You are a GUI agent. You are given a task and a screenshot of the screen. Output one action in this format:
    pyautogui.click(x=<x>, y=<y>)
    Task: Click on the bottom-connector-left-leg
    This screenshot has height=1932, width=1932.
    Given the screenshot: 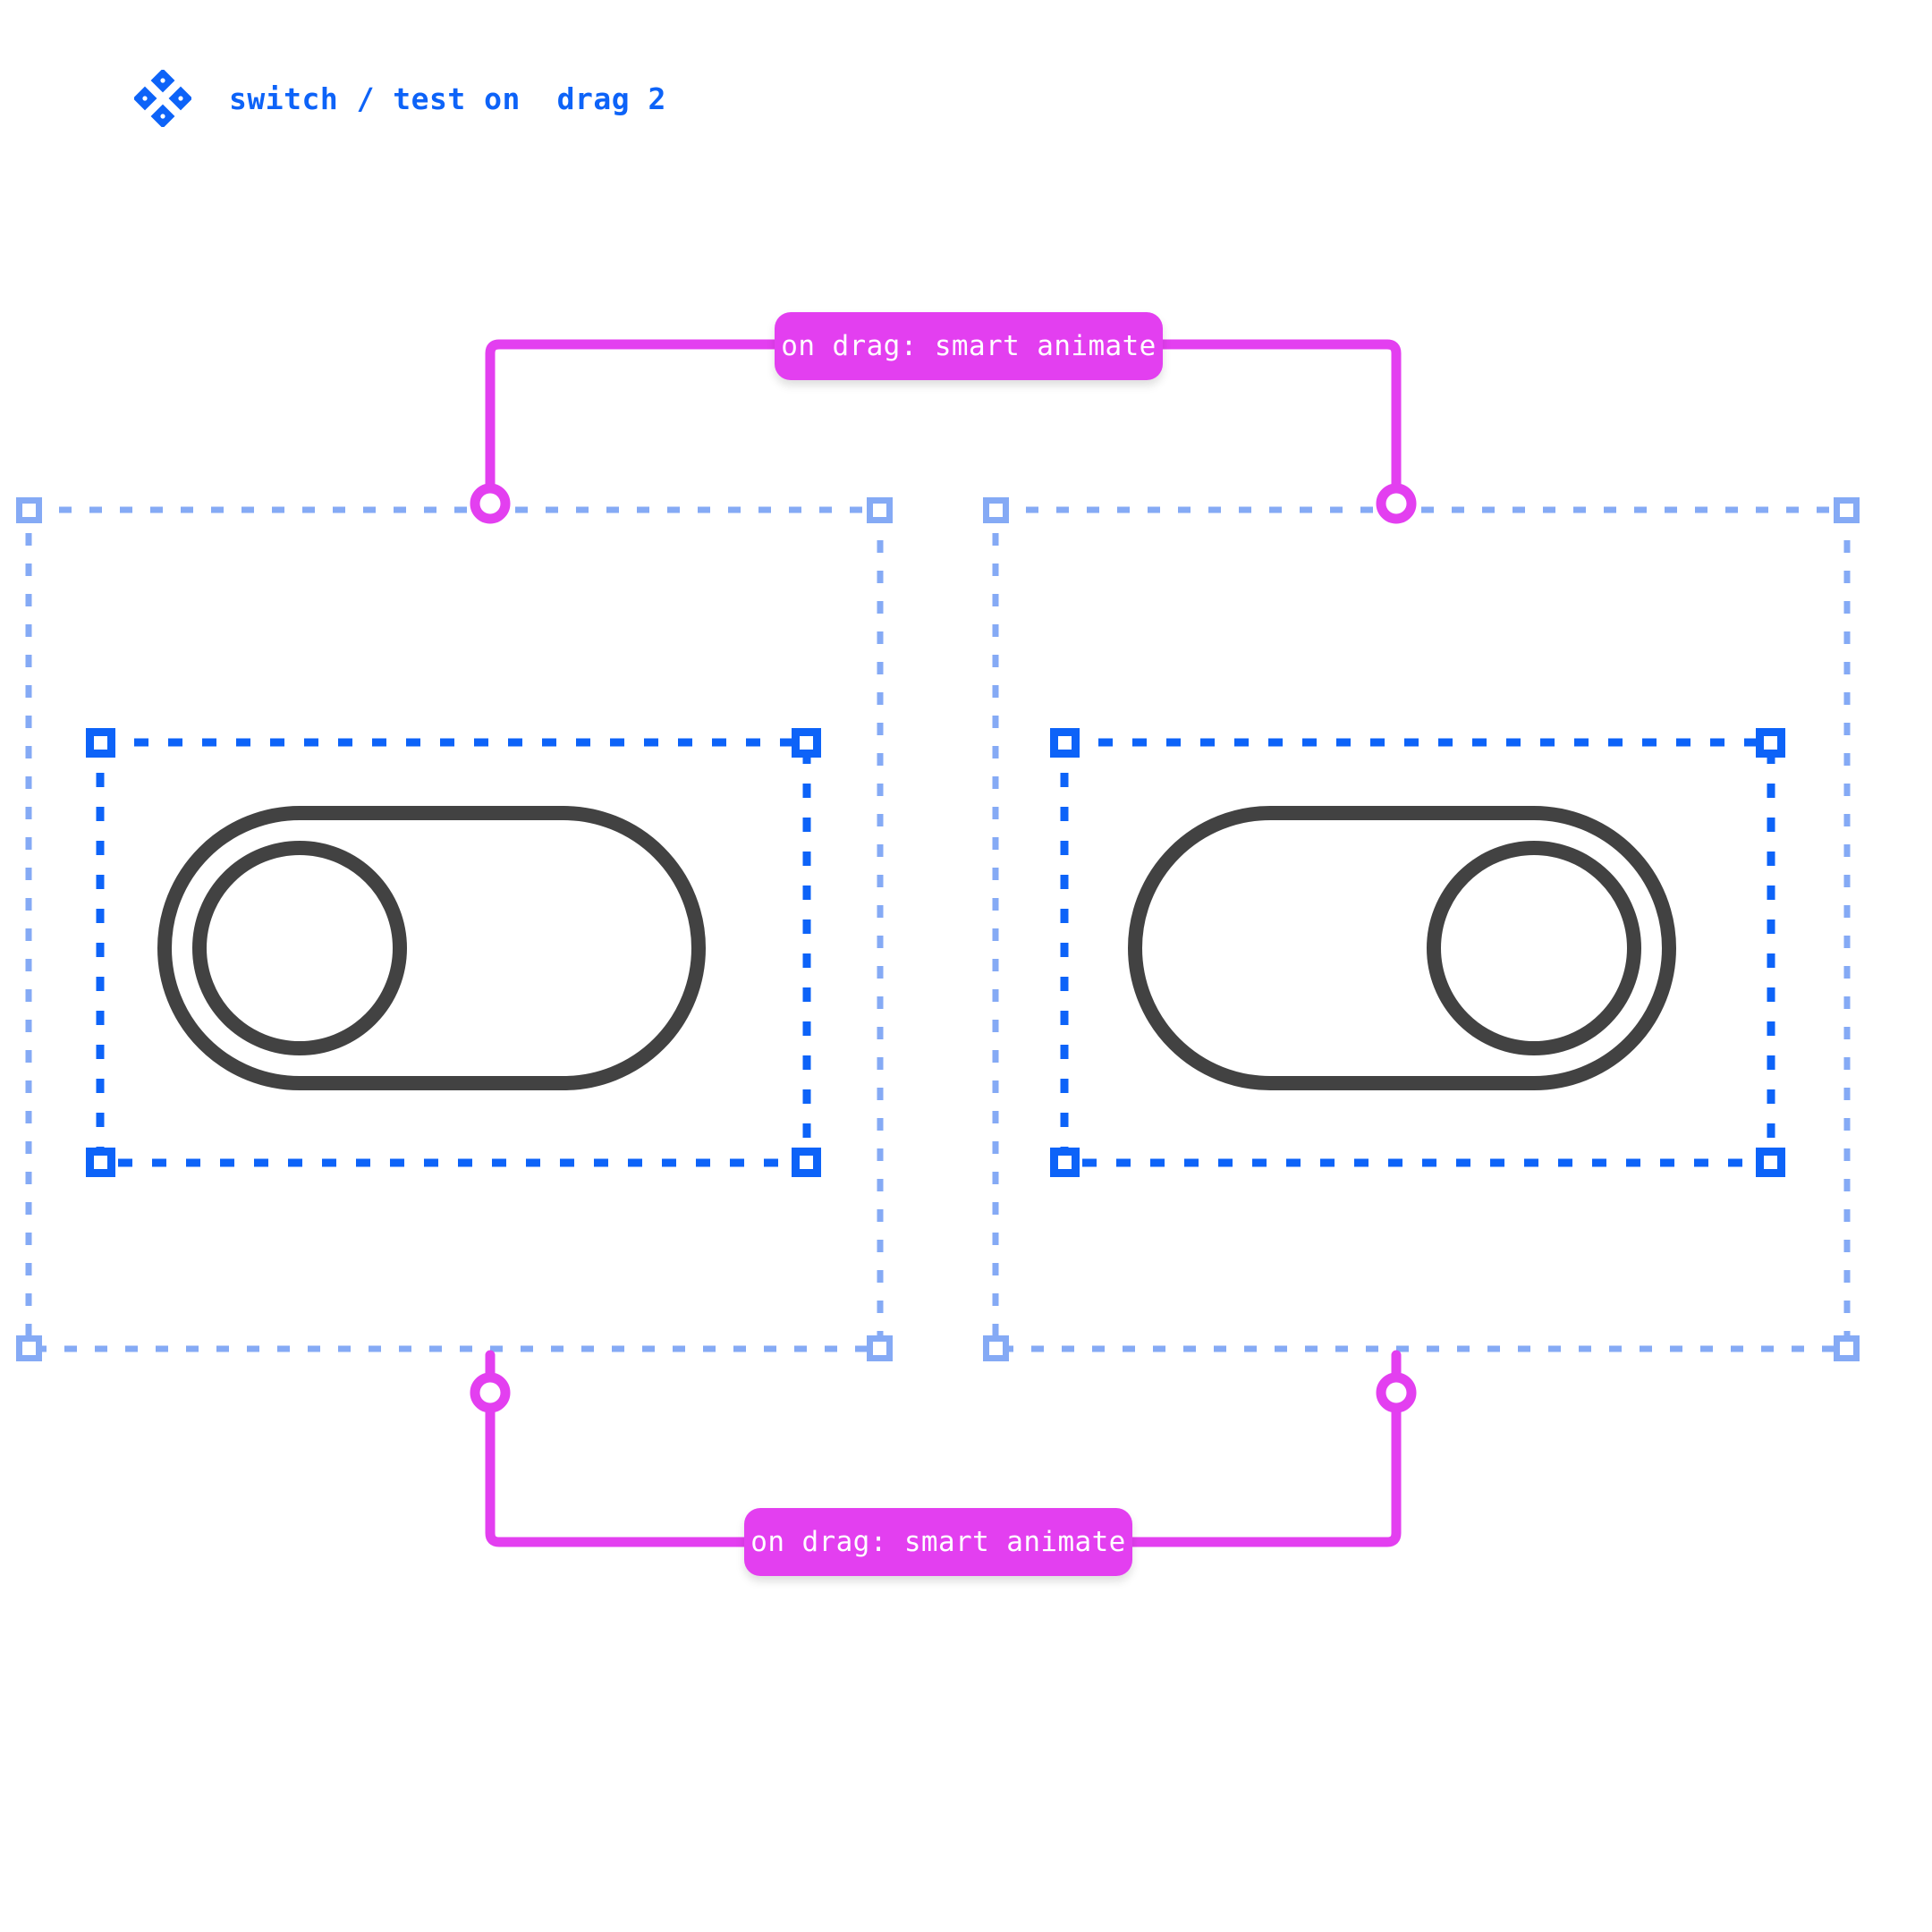 What is the action you would take?
    pyautogui.click(x=617, y=1448)
    